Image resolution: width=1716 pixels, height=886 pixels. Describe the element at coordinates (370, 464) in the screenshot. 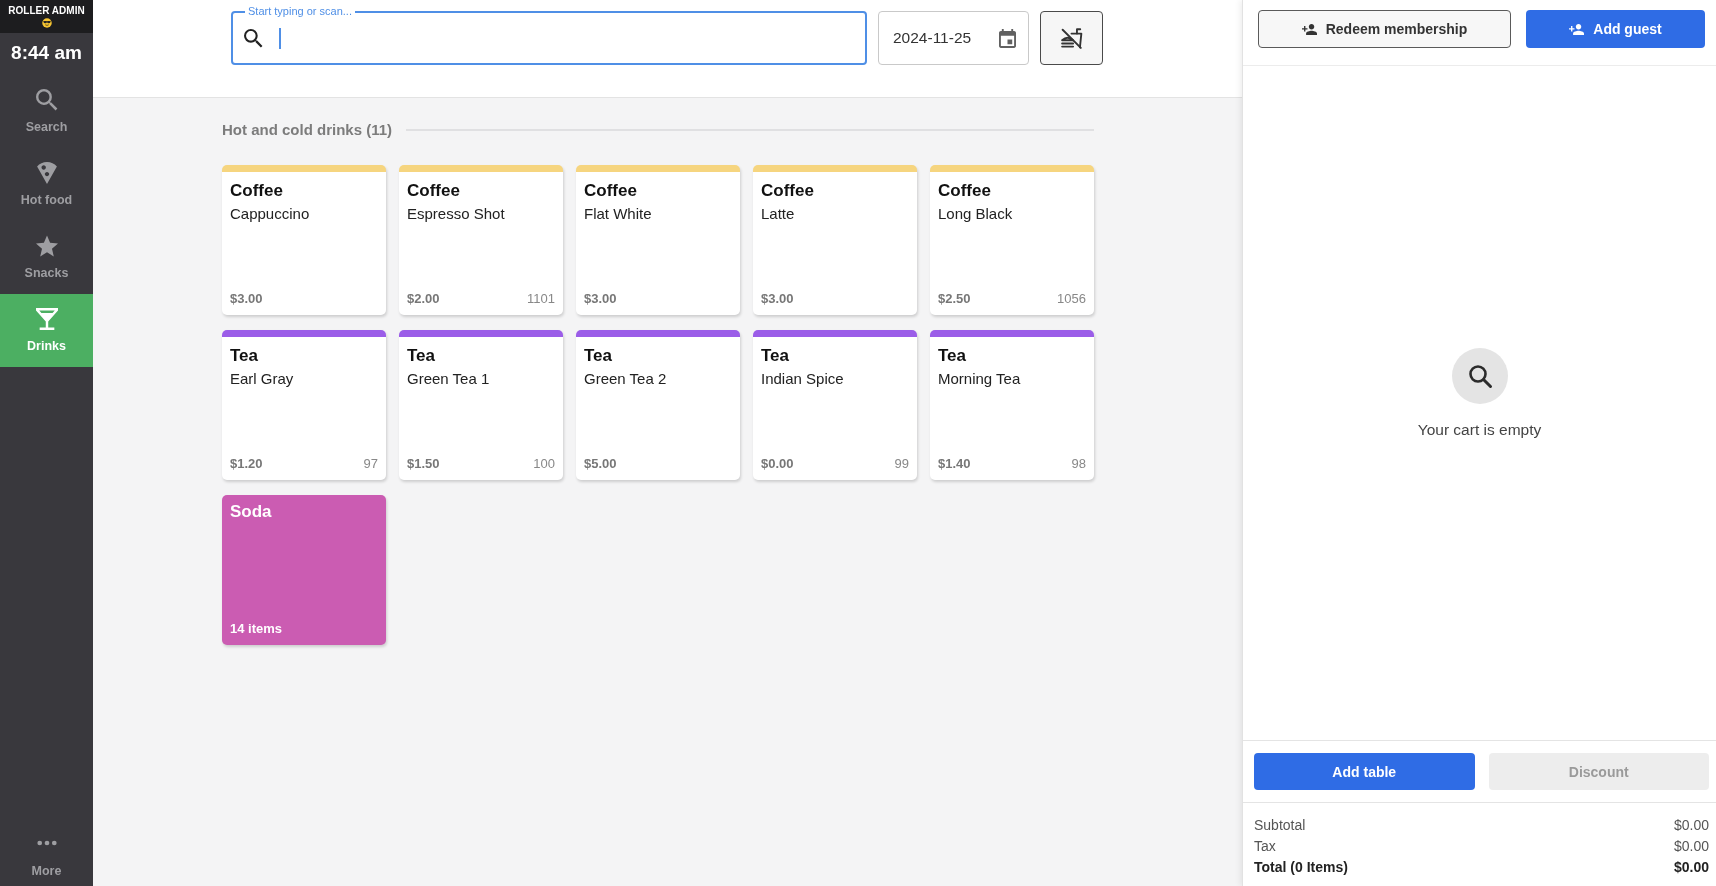

I see `stock-count: 97` at that location.